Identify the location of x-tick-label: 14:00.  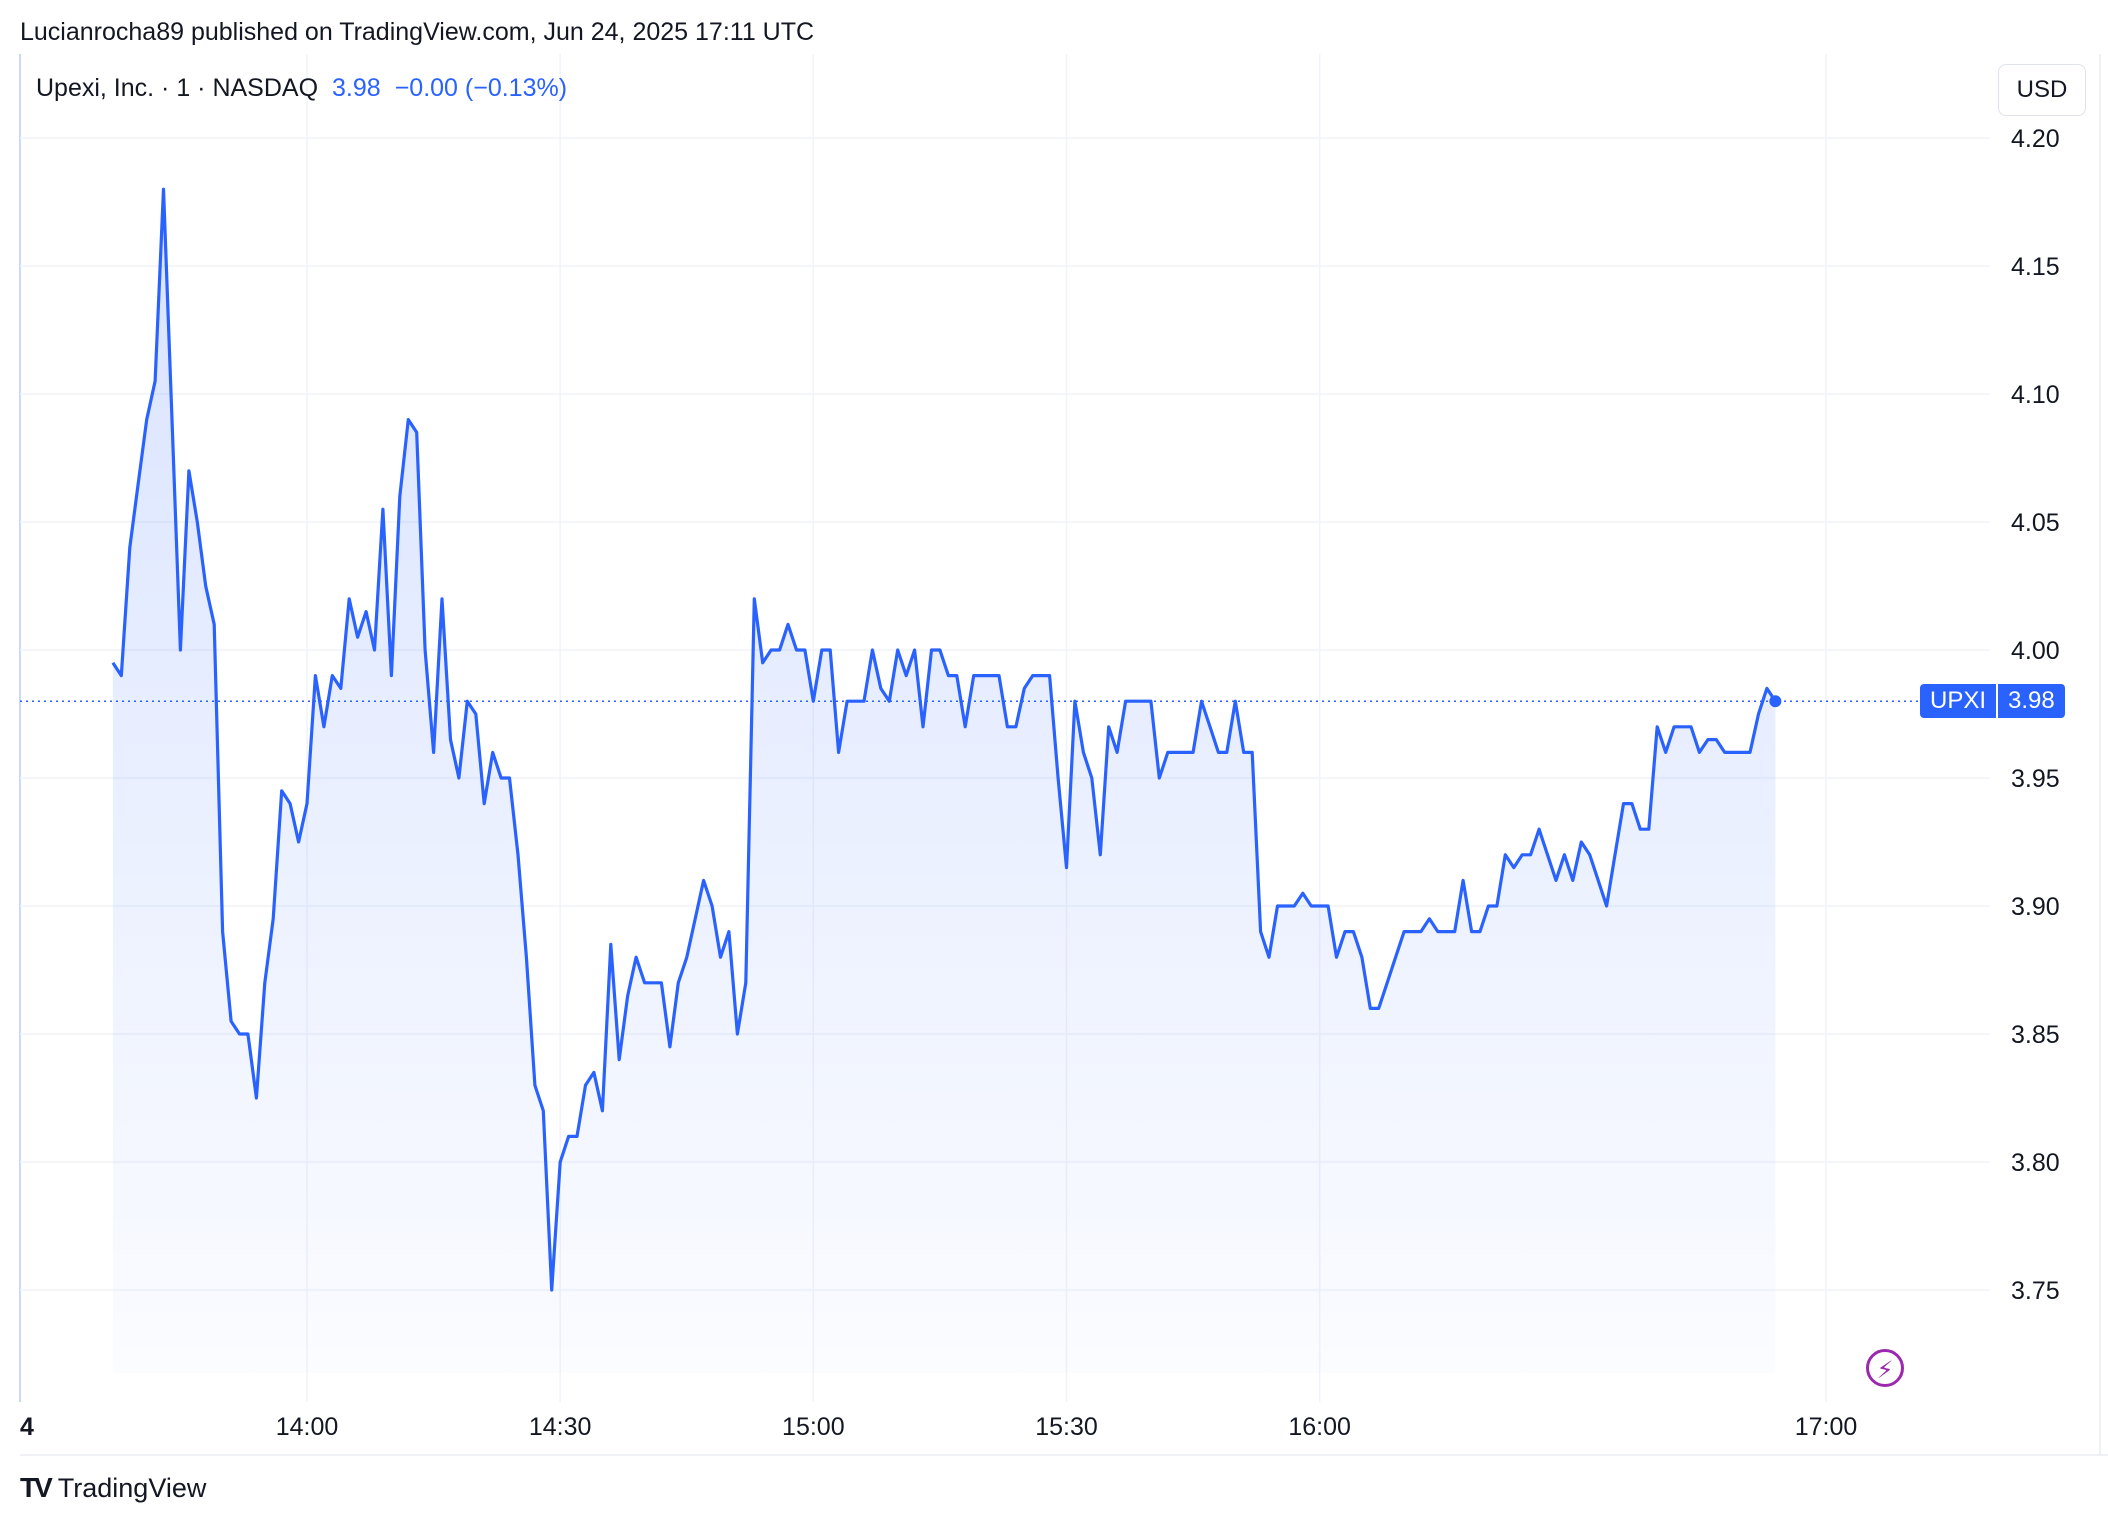
(307, 1427).